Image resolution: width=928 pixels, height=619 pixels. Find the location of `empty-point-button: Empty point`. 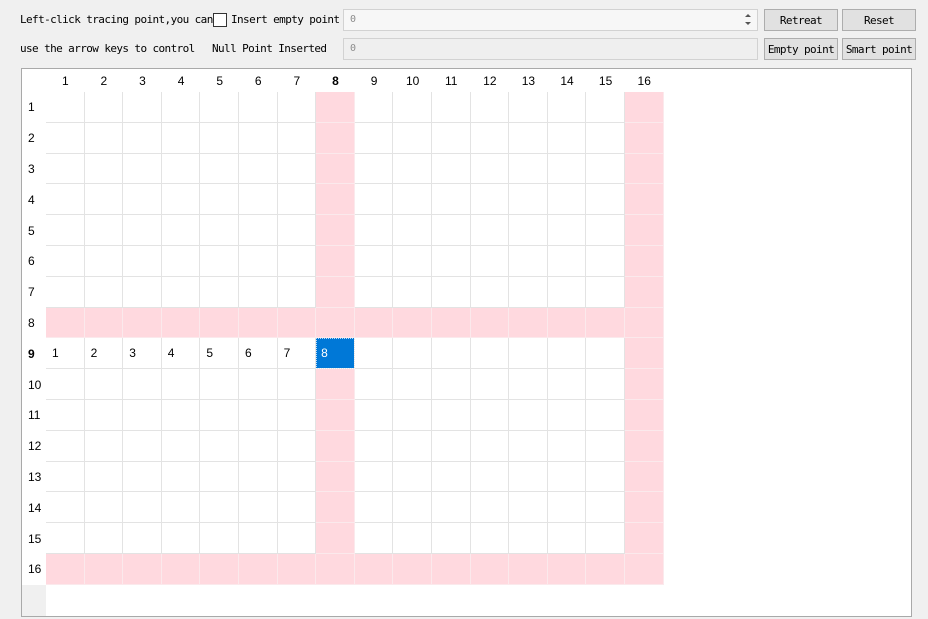

empty-point-button: Empty point is located at coordinates (801, 49).